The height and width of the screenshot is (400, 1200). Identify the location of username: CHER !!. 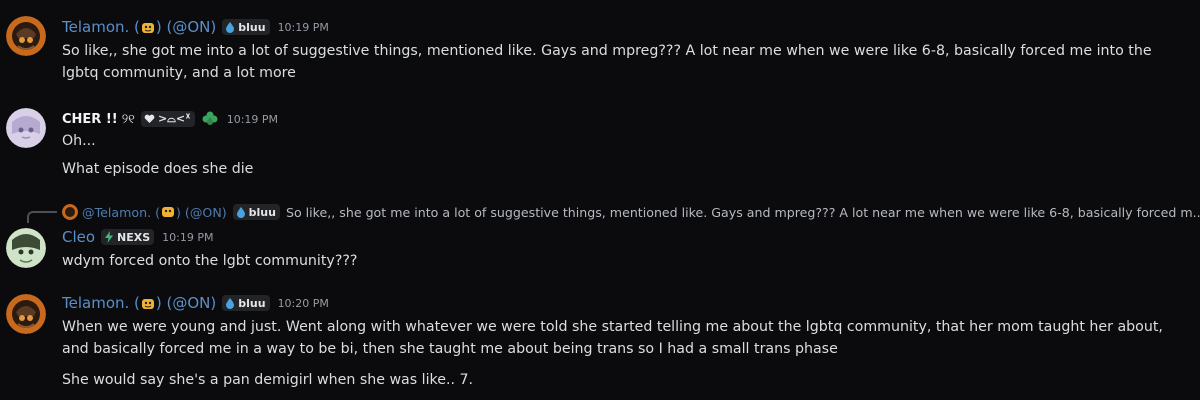
(90, 119).